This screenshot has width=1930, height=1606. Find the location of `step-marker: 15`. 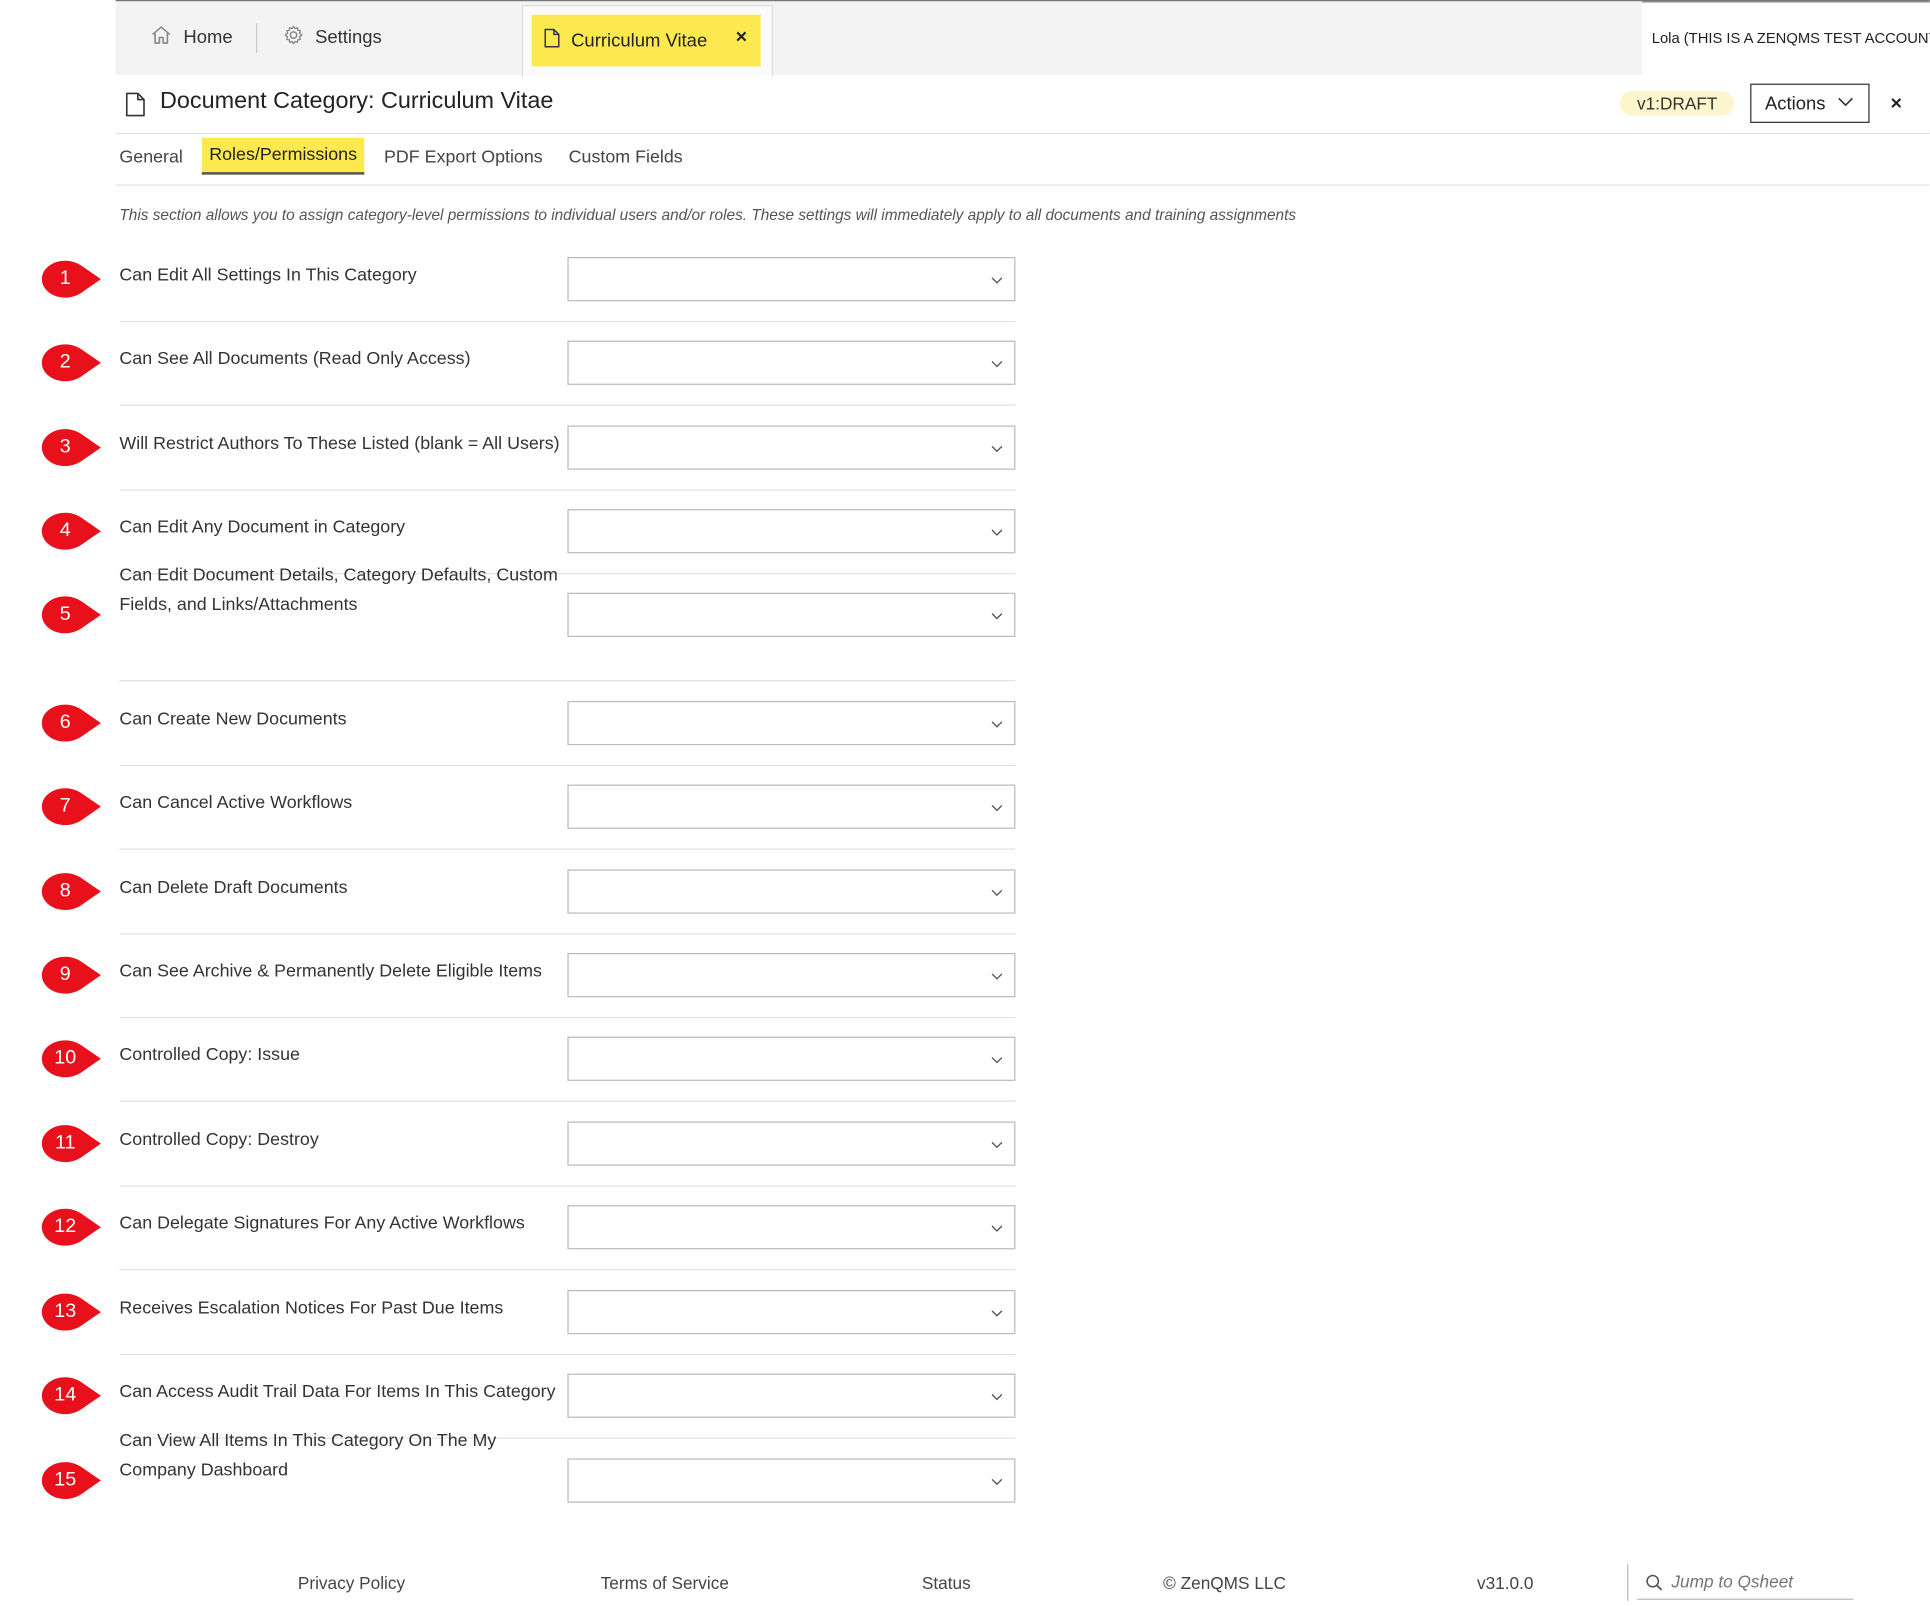

step-marker: 15 is located at coordinates (72, 1480).